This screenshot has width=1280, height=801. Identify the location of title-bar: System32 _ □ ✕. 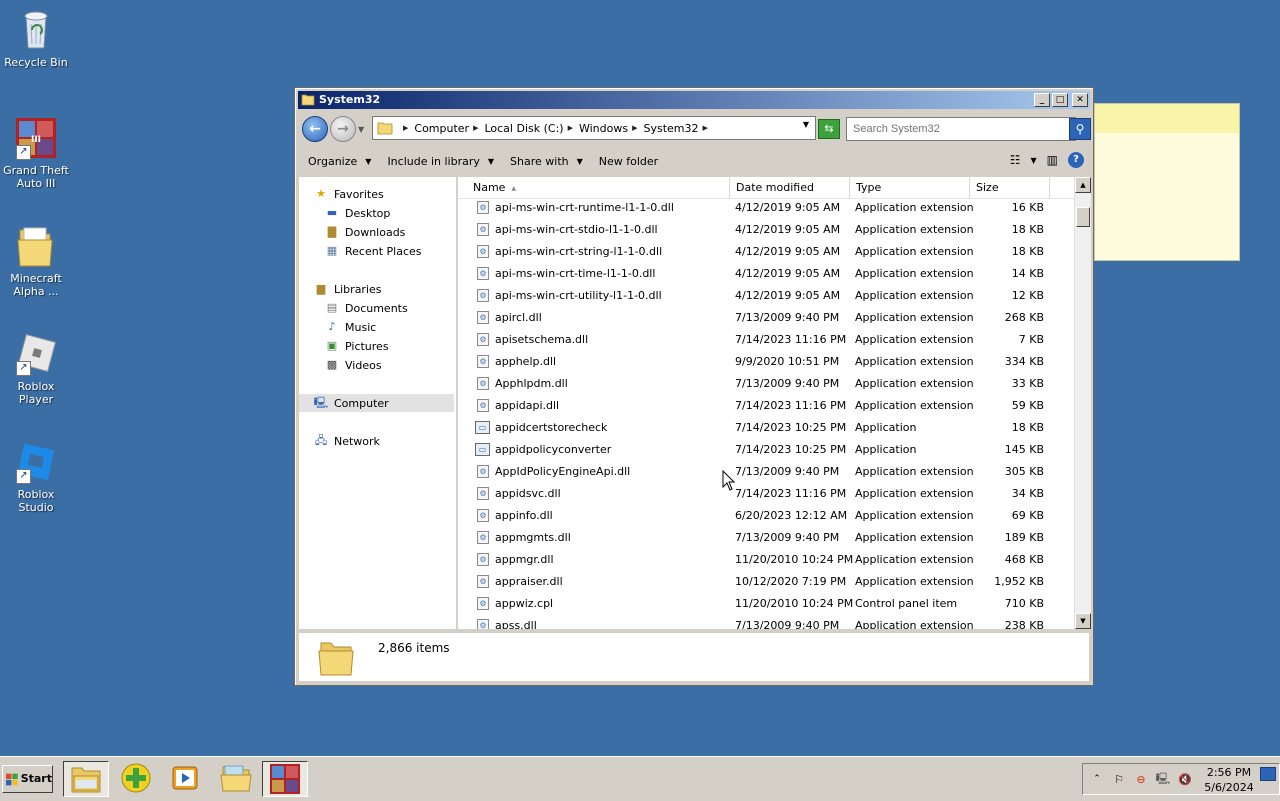
(694, 100).